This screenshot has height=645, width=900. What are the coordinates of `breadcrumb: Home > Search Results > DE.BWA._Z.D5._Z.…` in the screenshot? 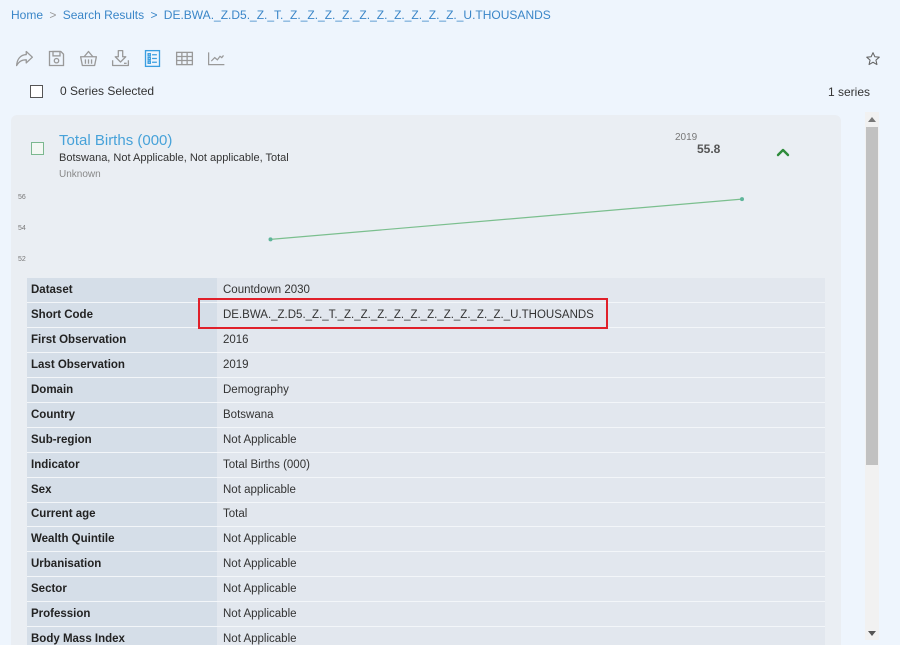 It's located at (281, 15).